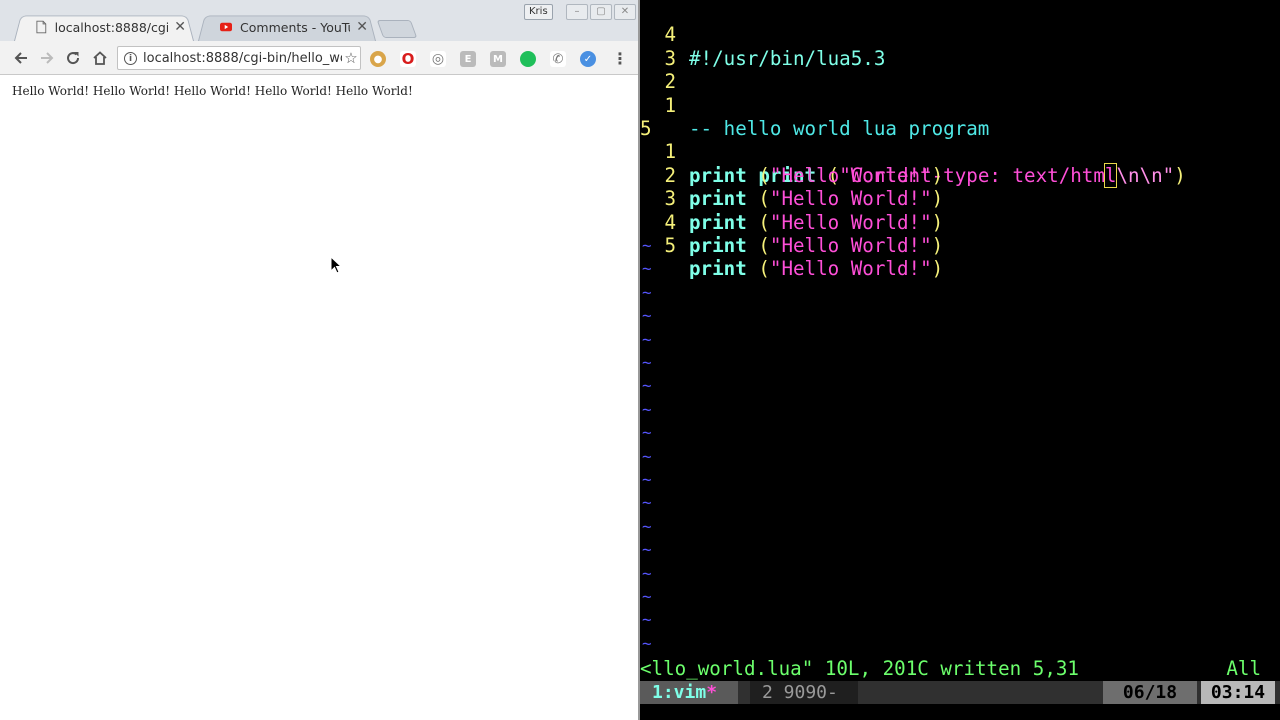 The image size is (1280, 720). Describe the element at coordinates (762, 34) in the screenshot. I see `code-line: 4 #!/usr/bin/lua5.3` at that location.